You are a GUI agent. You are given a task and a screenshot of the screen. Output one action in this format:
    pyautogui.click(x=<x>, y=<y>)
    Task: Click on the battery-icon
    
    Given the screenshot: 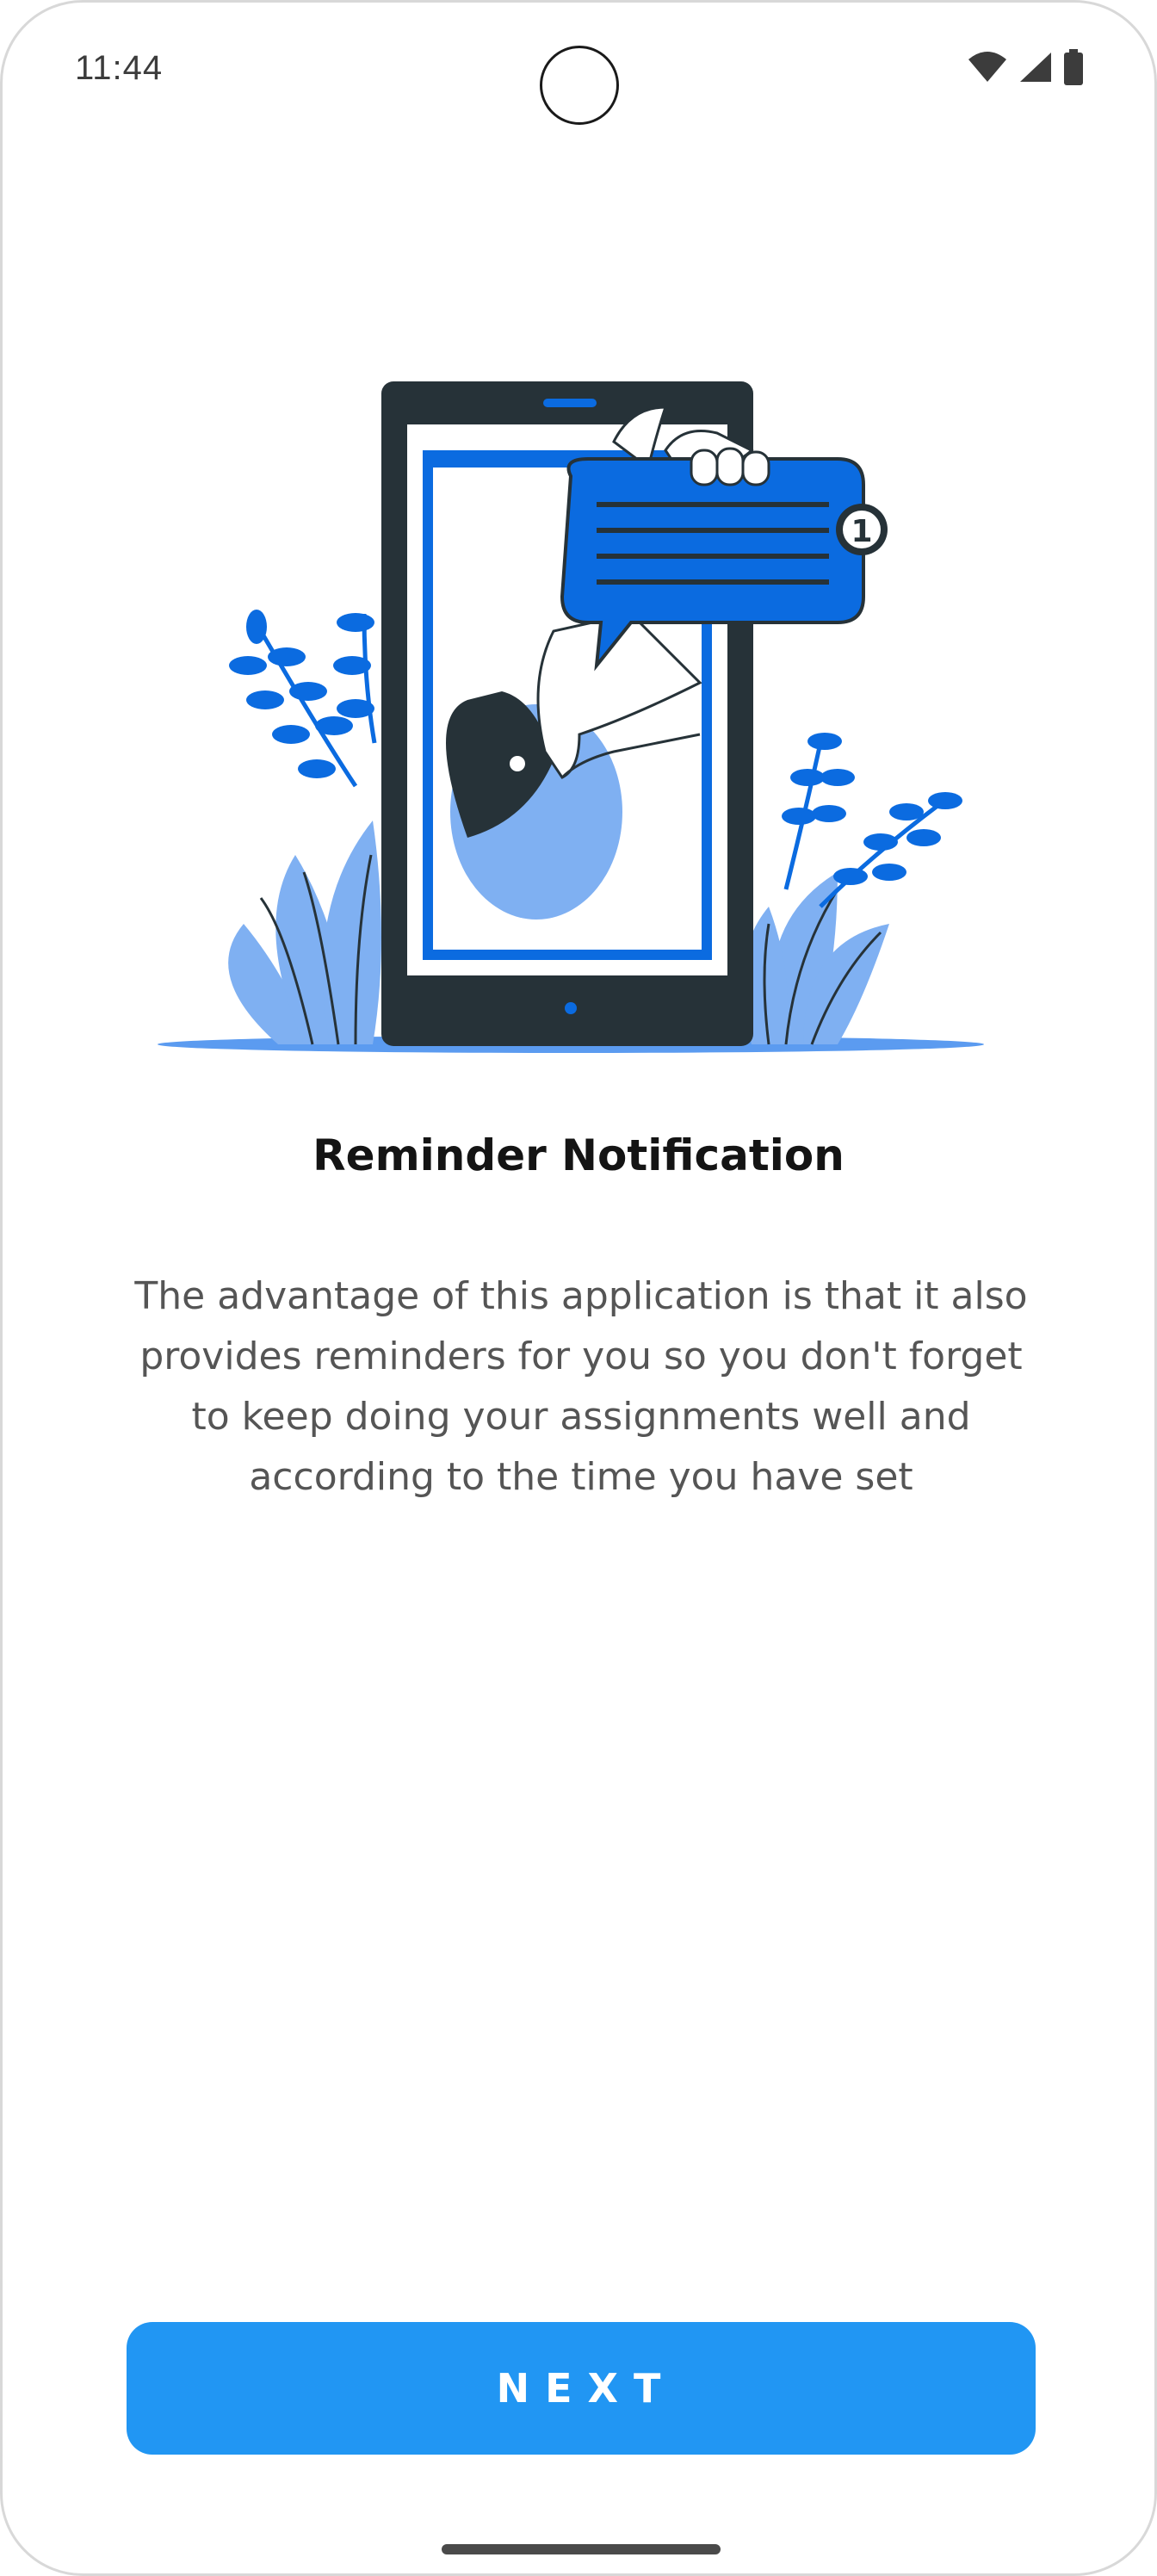 What is the action you would take?
    pyautogui.click(x=1074, y=67)
    